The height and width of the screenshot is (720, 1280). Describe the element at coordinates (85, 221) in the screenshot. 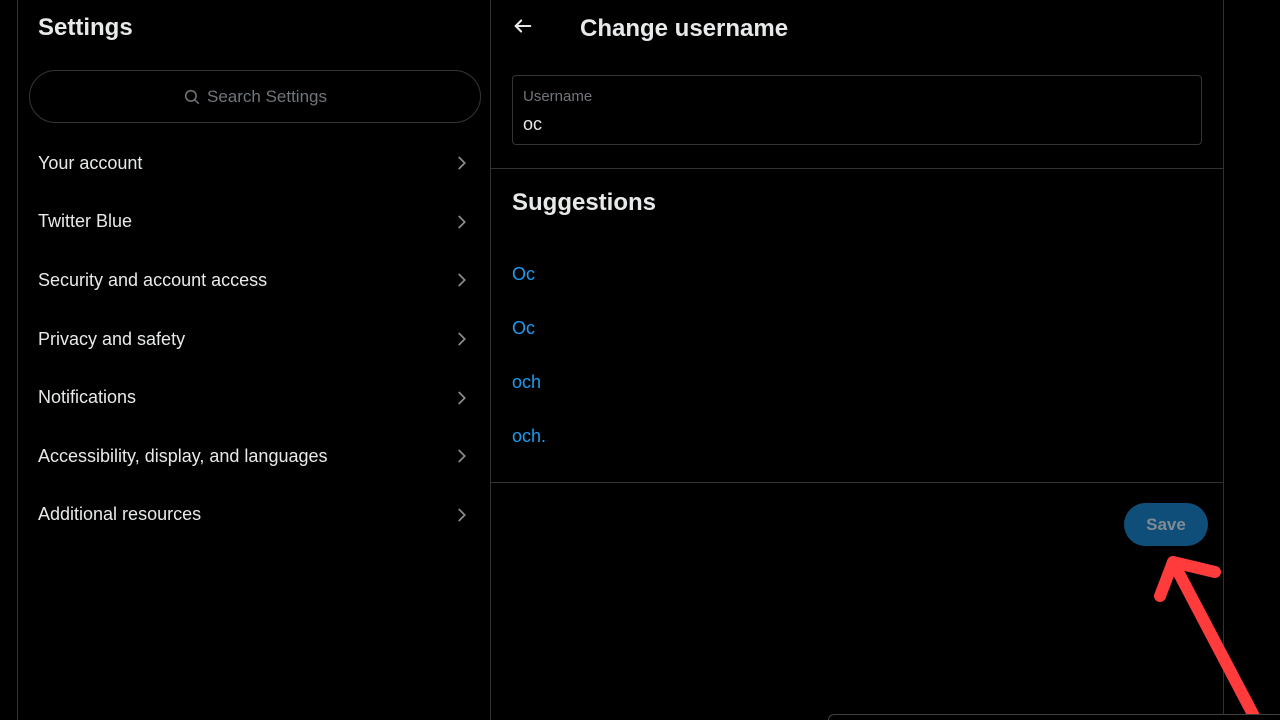

I see `settings-item-label: Twitter Blue` at that location.